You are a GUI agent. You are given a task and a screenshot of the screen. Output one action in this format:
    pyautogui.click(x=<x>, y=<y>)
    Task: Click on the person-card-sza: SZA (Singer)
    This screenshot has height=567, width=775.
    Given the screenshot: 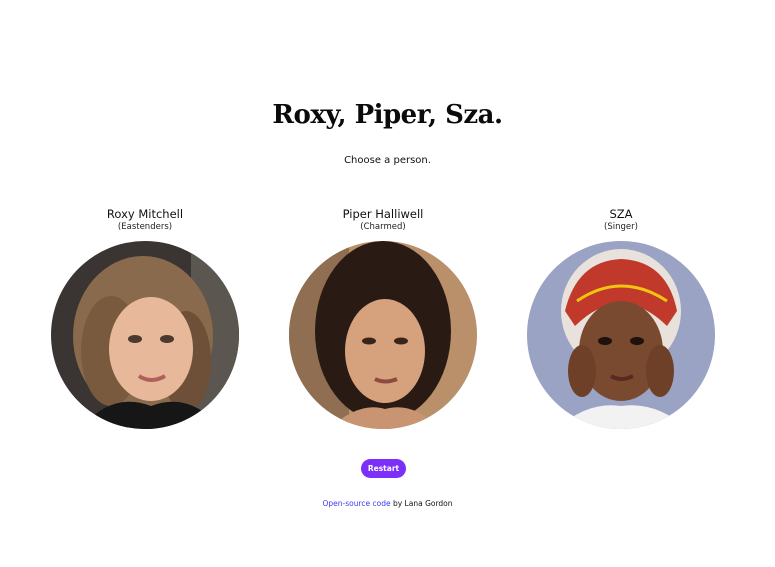 What is the action you would take?
    pyautogui.click(x=621, y=318)
    